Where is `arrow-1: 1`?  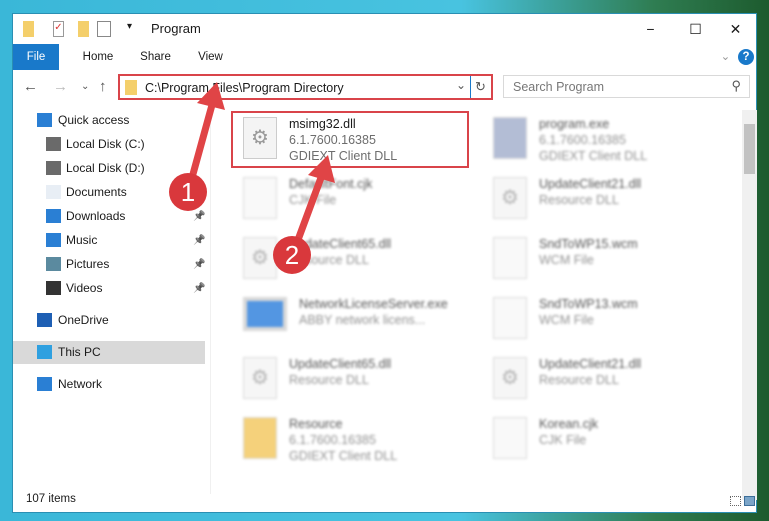
arrow-1: 1 is located at coordinates (197, 146).